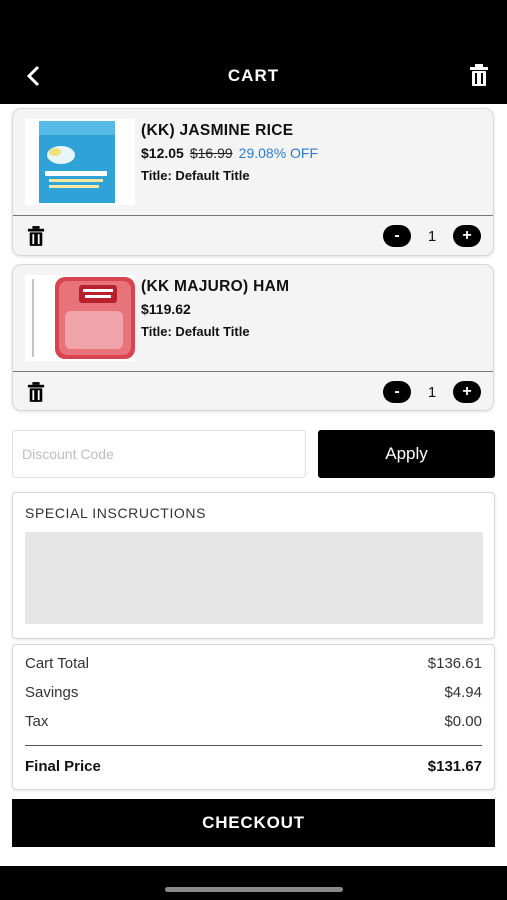  I want to click on clear-cart-button, so click(480, 76).